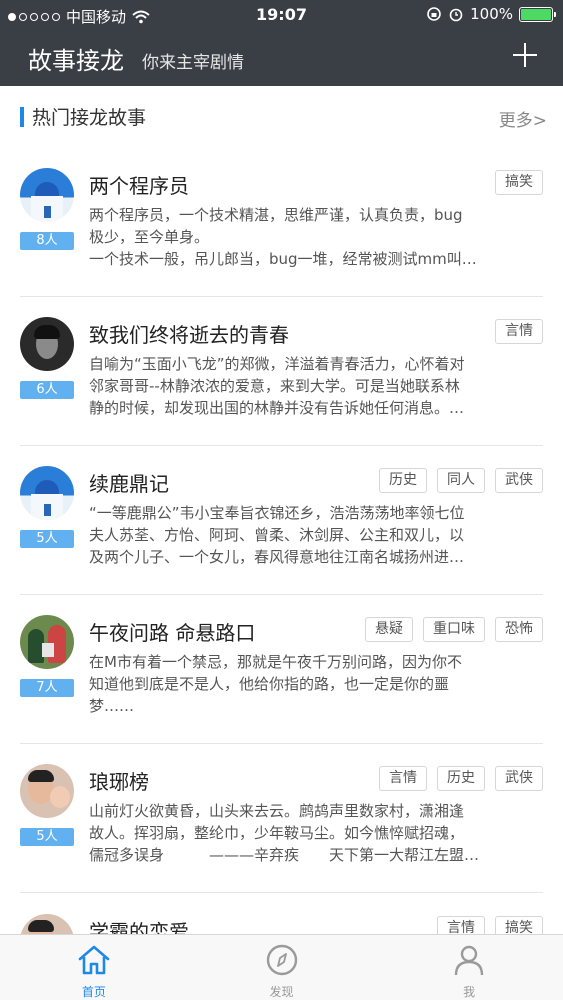 The height and width of the screenshot is (1000, 563). I want to click on status-bar: 中国移动 19:07 100%, so click(281, 15).